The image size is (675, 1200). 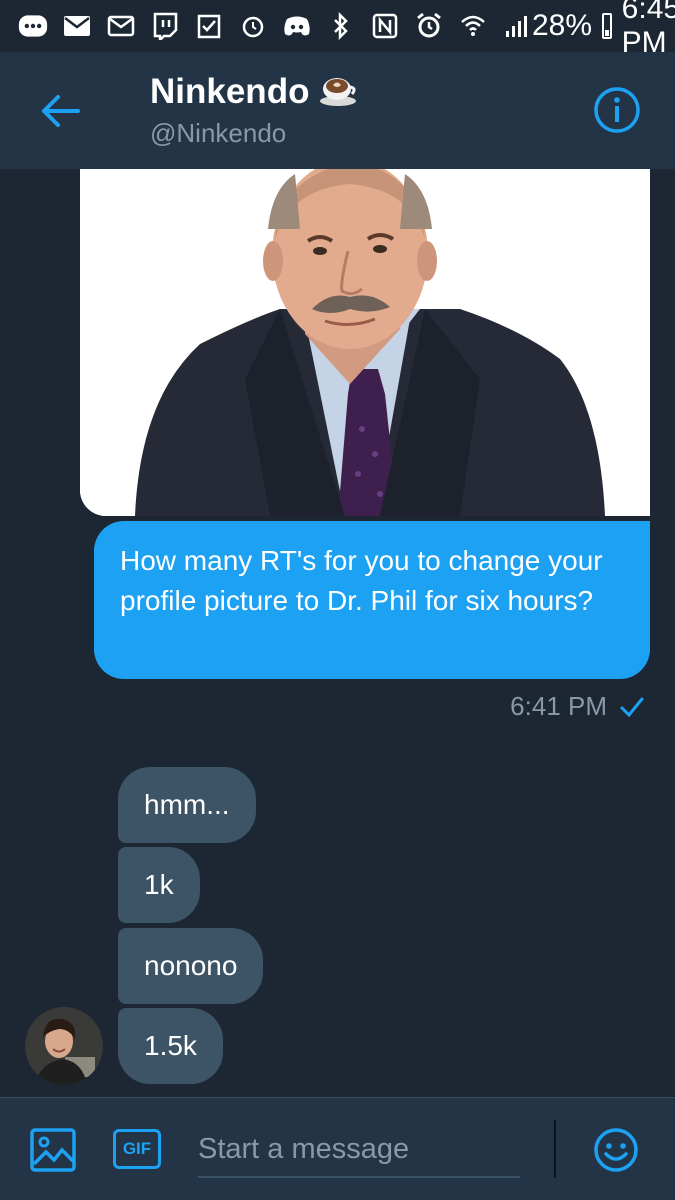 I want to click on info-button, so click(x=617, y=110).